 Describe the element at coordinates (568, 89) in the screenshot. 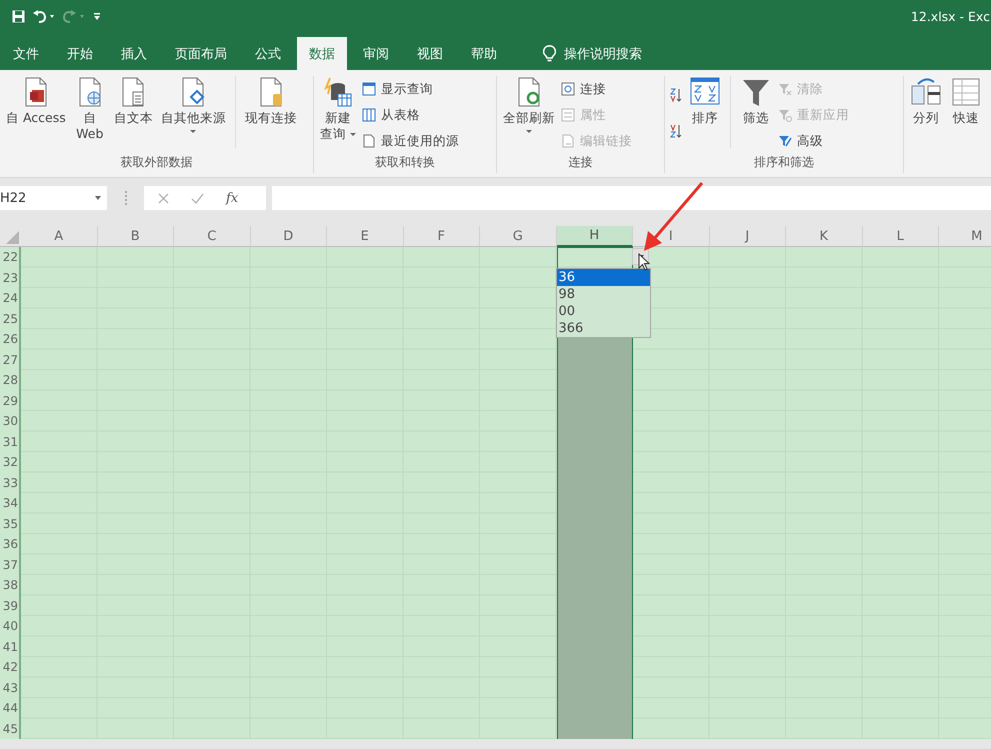

I see `connections-icon` at that location.